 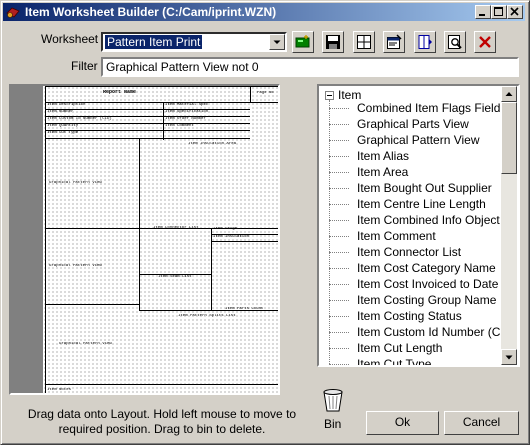 I want to click on close-button, so click(x=515, y=12).